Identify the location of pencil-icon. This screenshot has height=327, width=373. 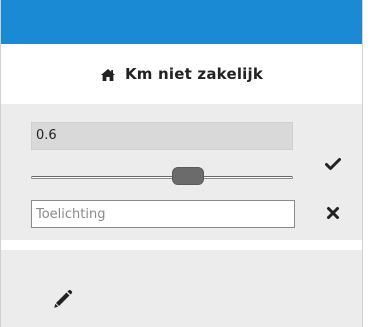
(63, 298).